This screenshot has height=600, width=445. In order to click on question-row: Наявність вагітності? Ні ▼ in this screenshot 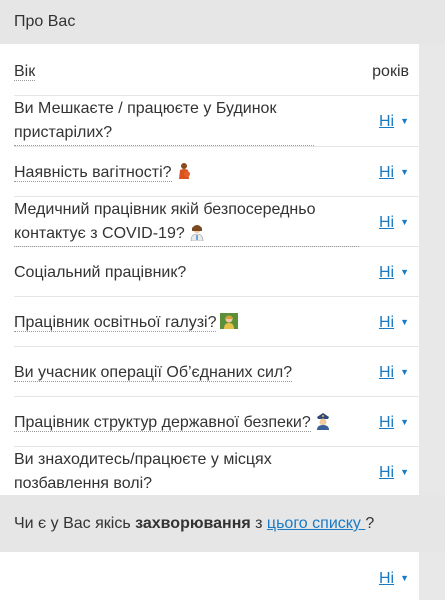, I will do `click(216, 172)`.